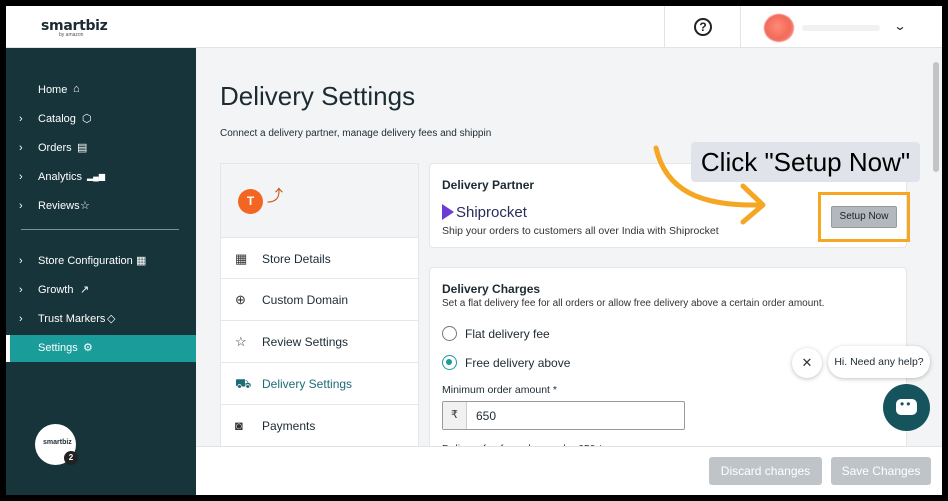  What do you see at coordinates (569, 470) in the screenshot?
I see `footer-bar: Discard changes Save Changes` at bounding box center [569, 470].